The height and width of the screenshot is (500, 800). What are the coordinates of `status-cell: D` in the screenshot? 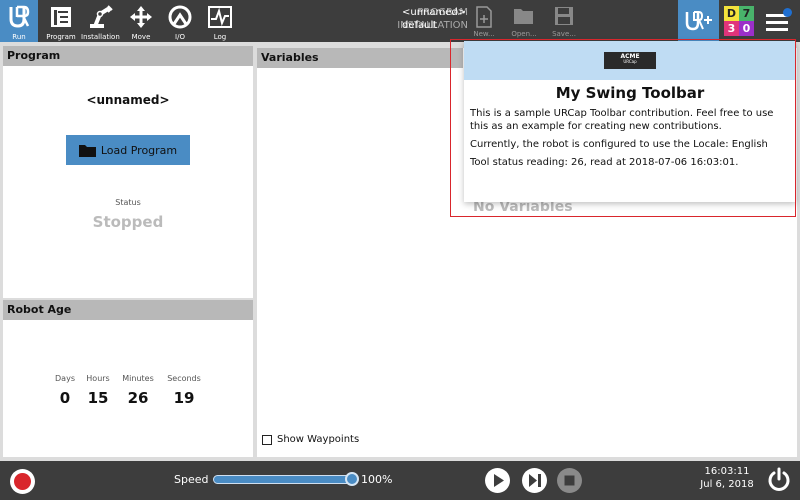 It's located at (731, 13).